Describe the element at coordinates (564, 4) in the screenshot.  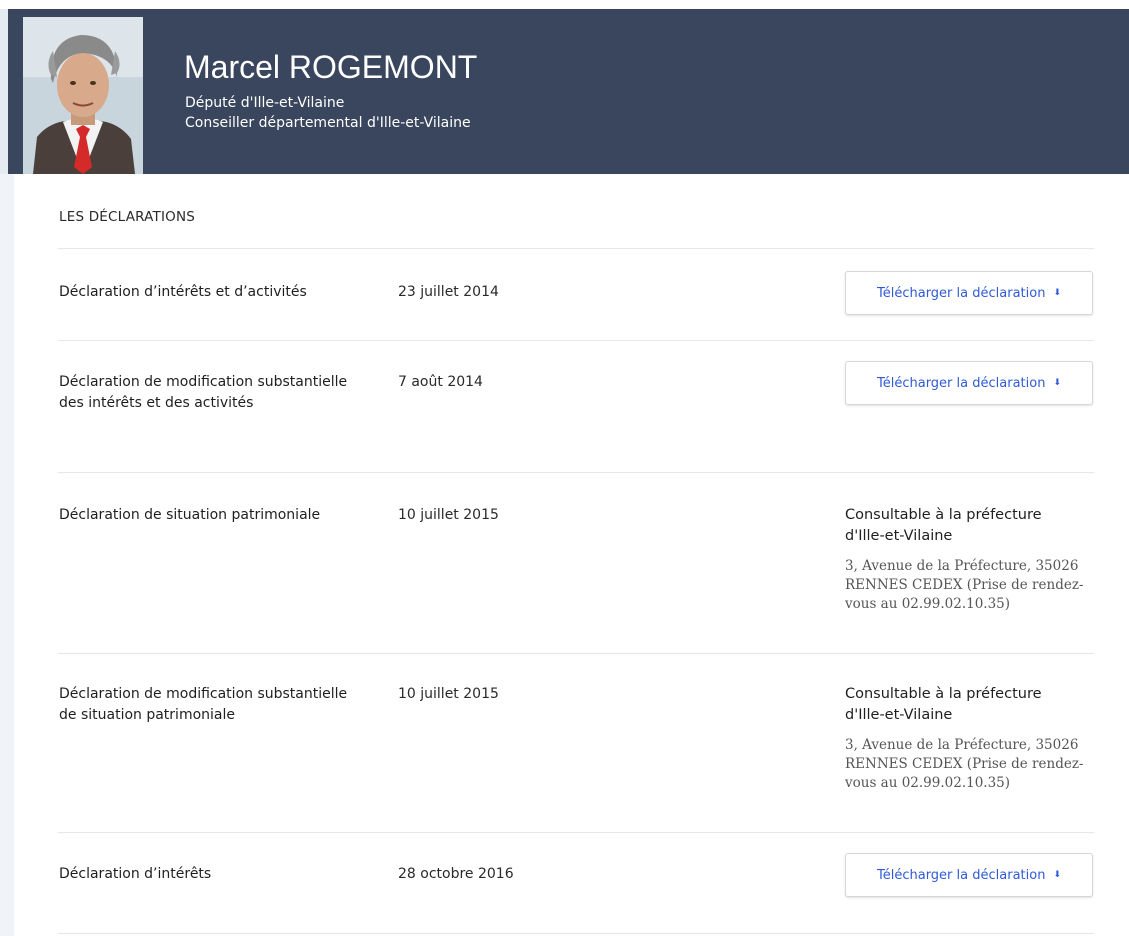
I see `top-strip` at that location.